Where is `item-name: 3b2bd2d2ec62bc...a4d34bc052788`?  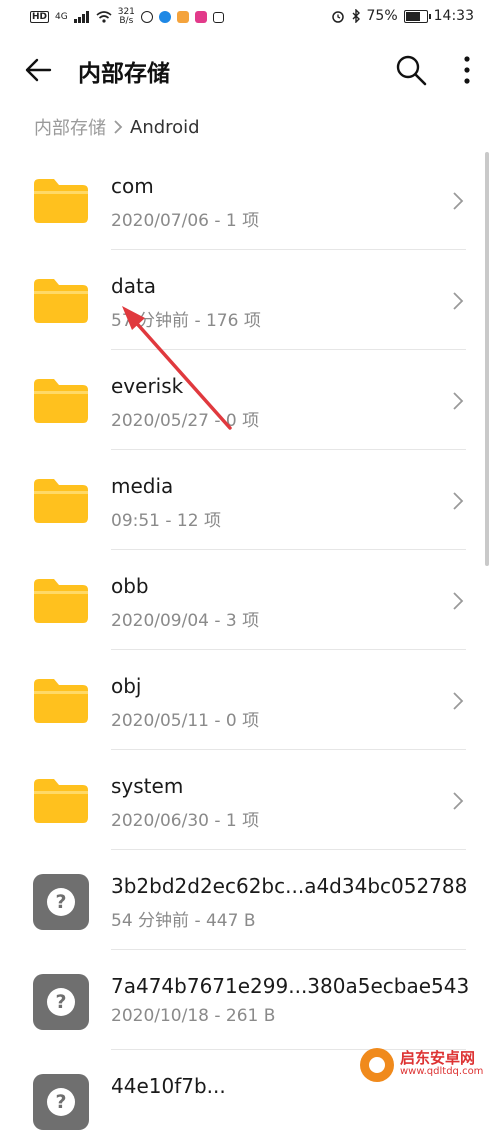 item-name: 3b2bd2d2ec62bc...a4d34bc052788 is located at coordinates (289, 886).